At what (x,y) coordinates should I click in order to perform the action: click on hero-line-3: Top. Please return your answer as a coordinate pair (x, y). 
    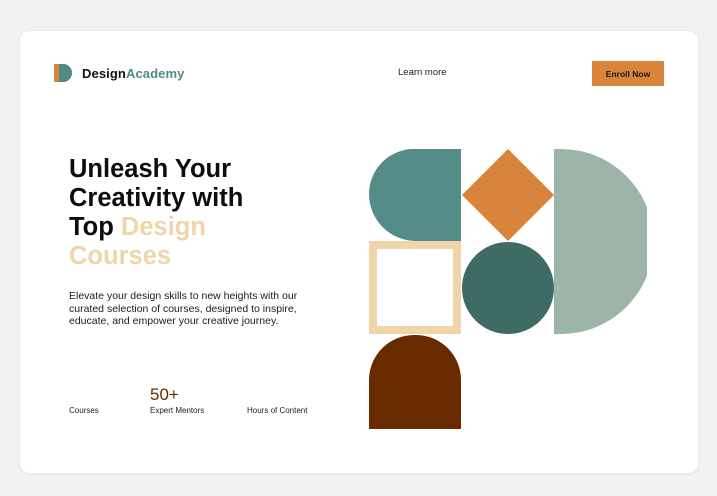
    Looking at the image, I should click on (95, 227).